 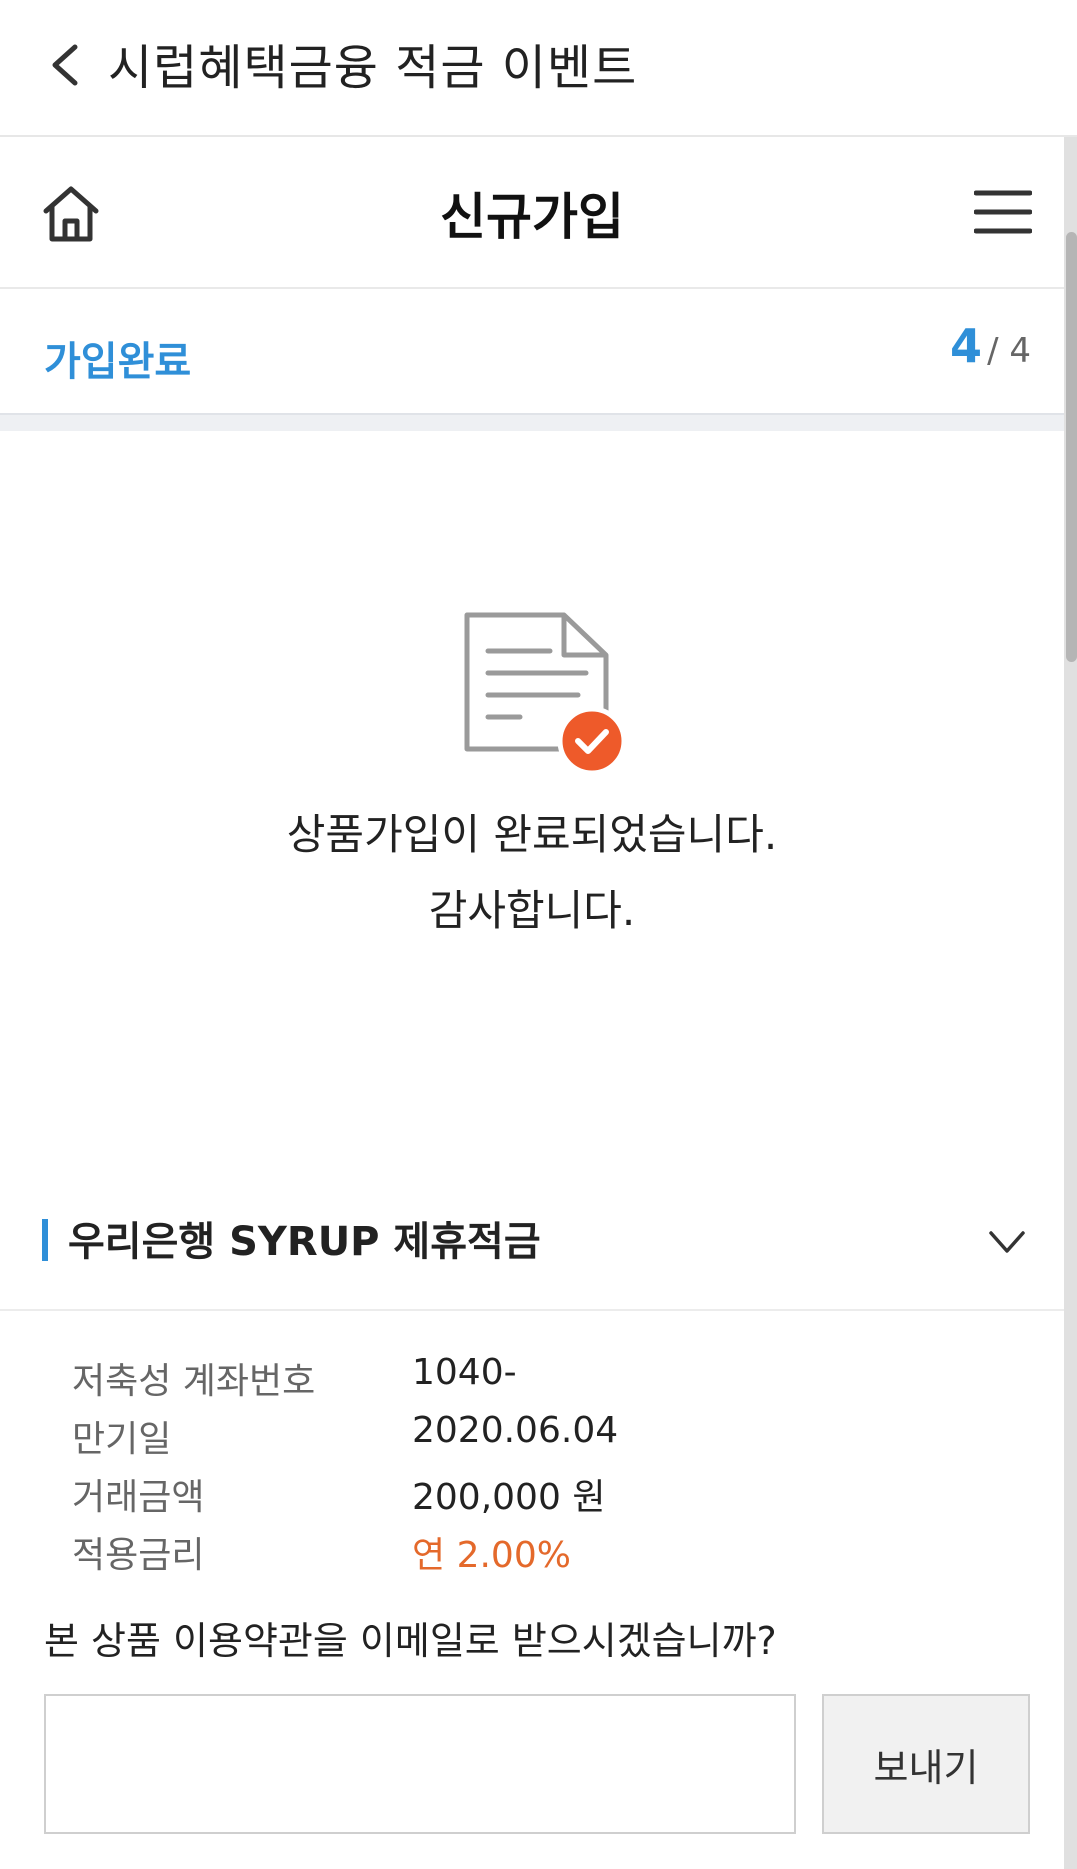 What do you see at coordinates (118, 362) in the screenshot?
I see `step-name: 가입완료` at bounding box center [118, 362].